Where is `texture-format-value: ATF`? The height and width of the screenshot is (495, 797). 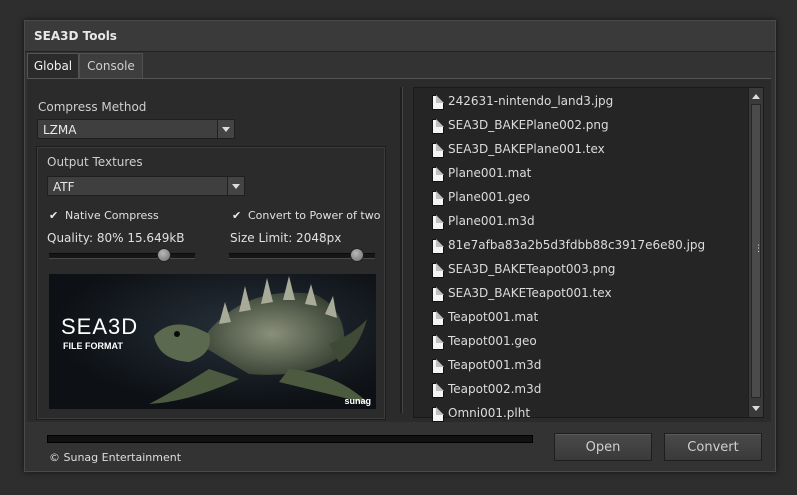 texture-format-value: ATF is located at coordinates (64, 187).